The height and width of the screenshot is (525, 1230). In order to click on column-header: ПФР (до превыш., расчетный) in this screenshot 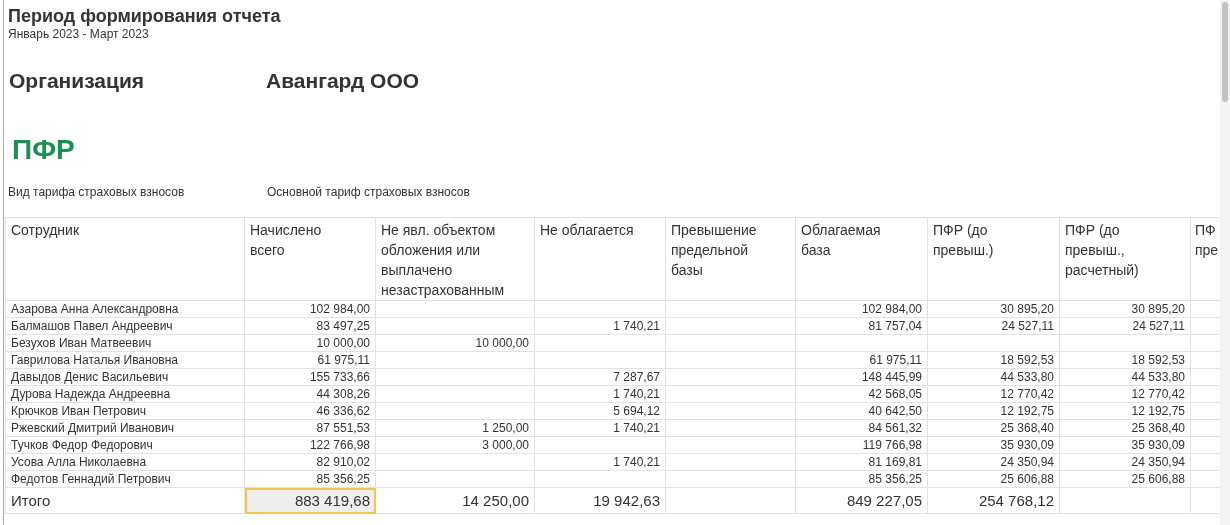, I will do `click(1125, 259)`.